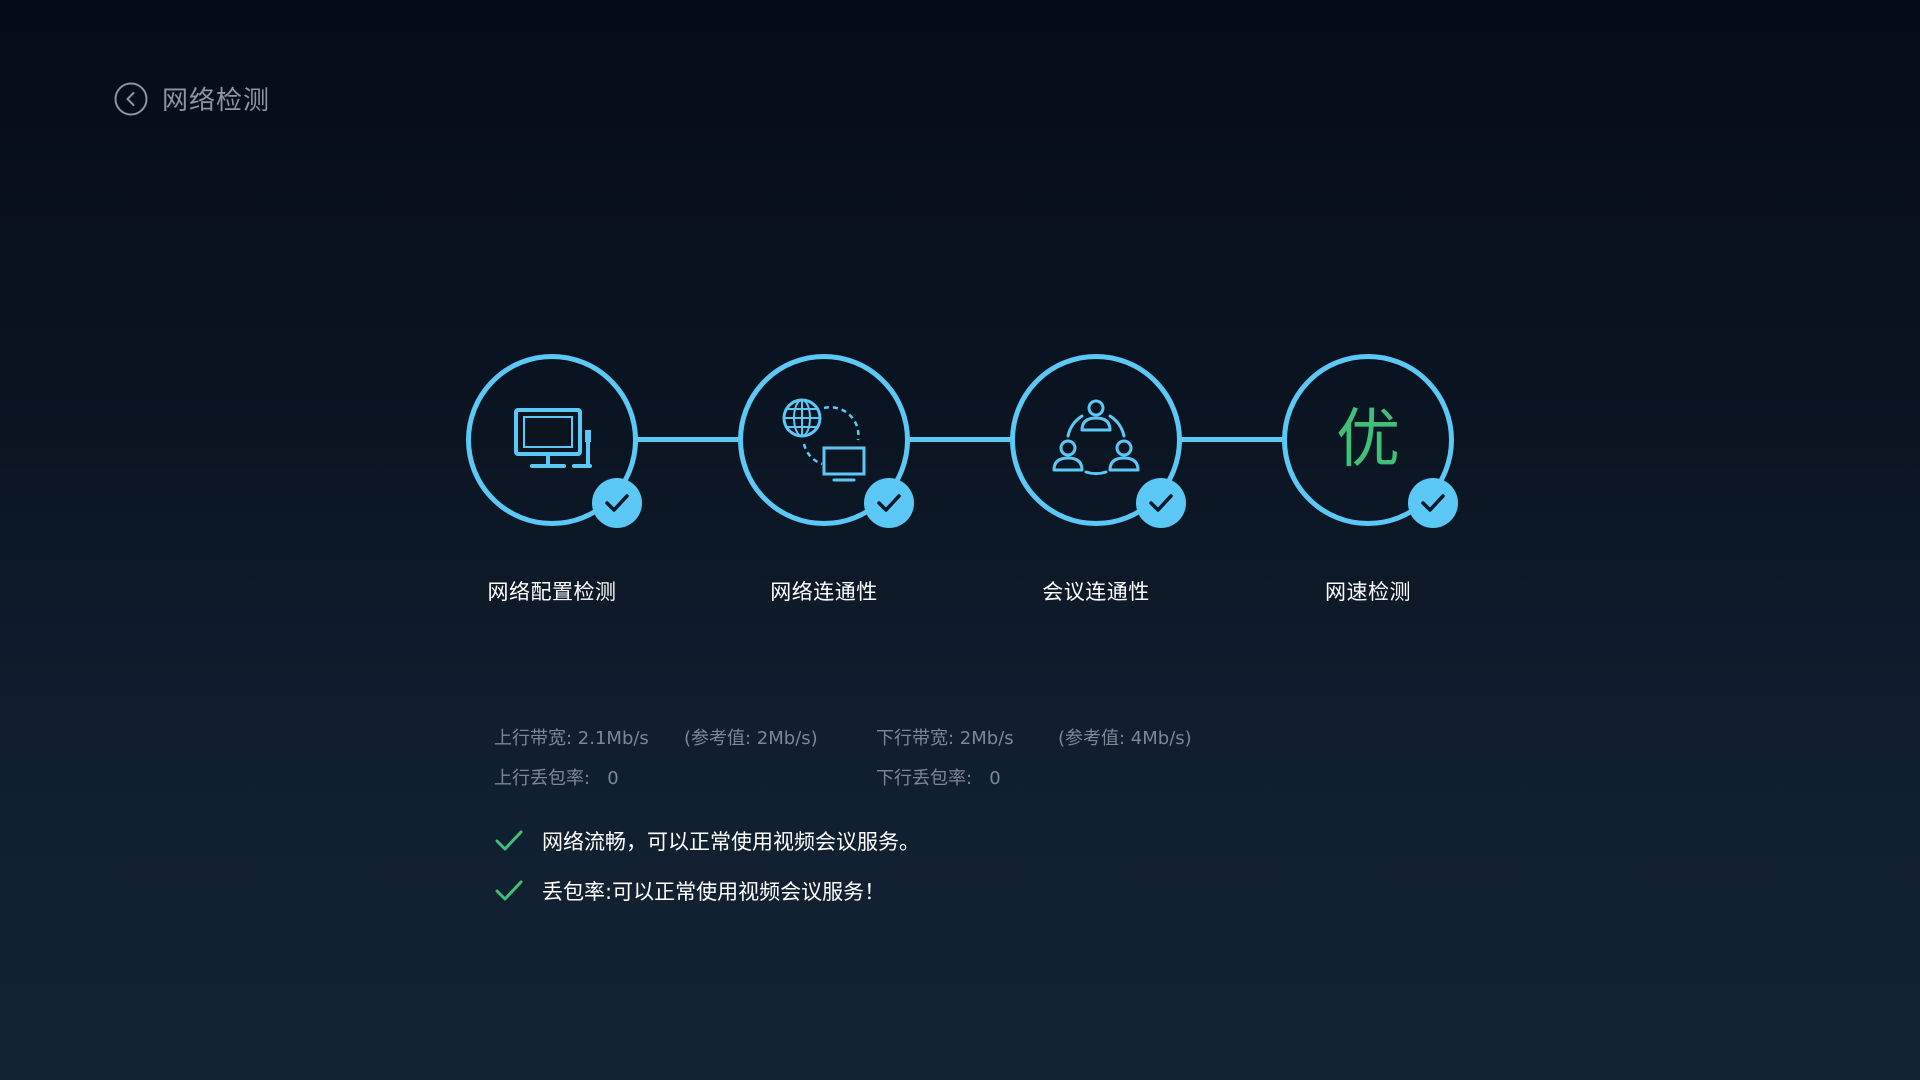  Describe the element at coordinates (1125, 738) in the screenshot. I see `download-reference: (参考值: 4Mb/s)` at that location.